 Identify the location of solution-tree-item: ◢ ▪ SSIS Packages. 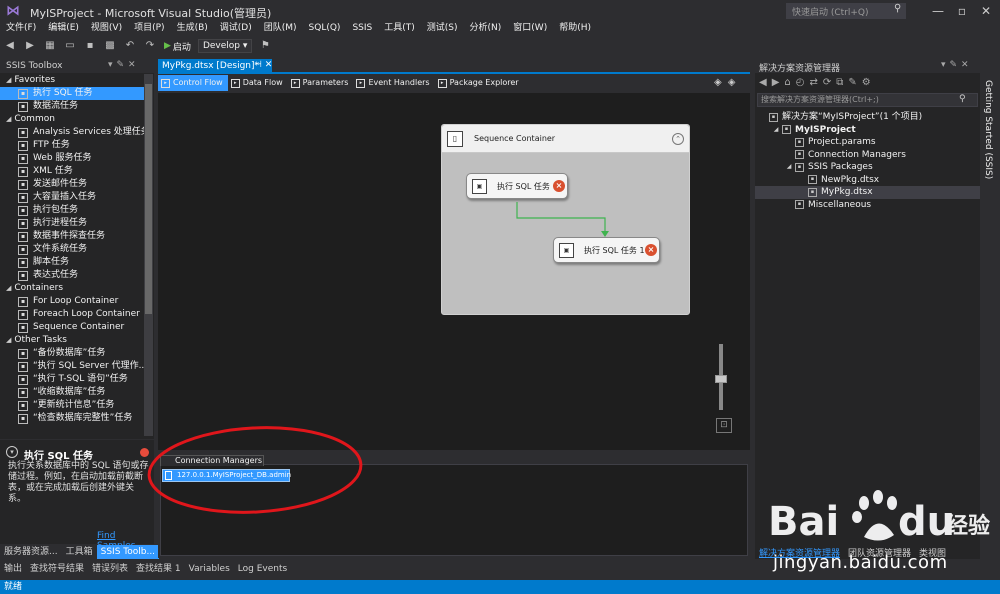
(867, 167).